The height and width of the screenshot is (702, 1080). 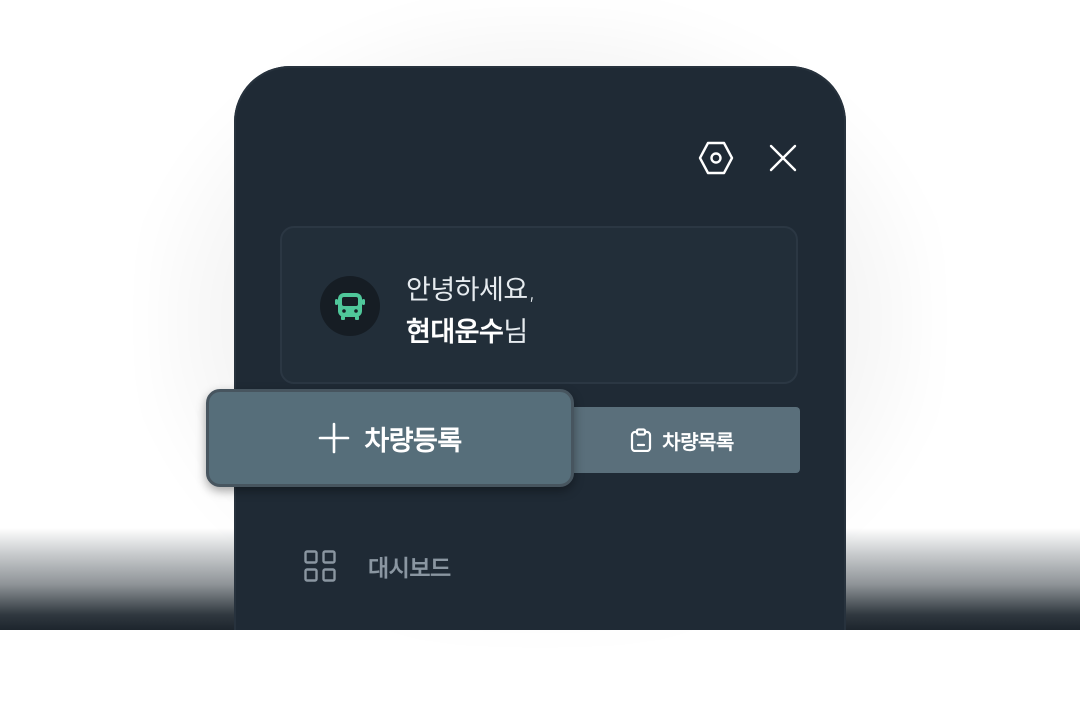 I want to click on register-vehicle-button: 차량등록, so click(x=390, y=438).